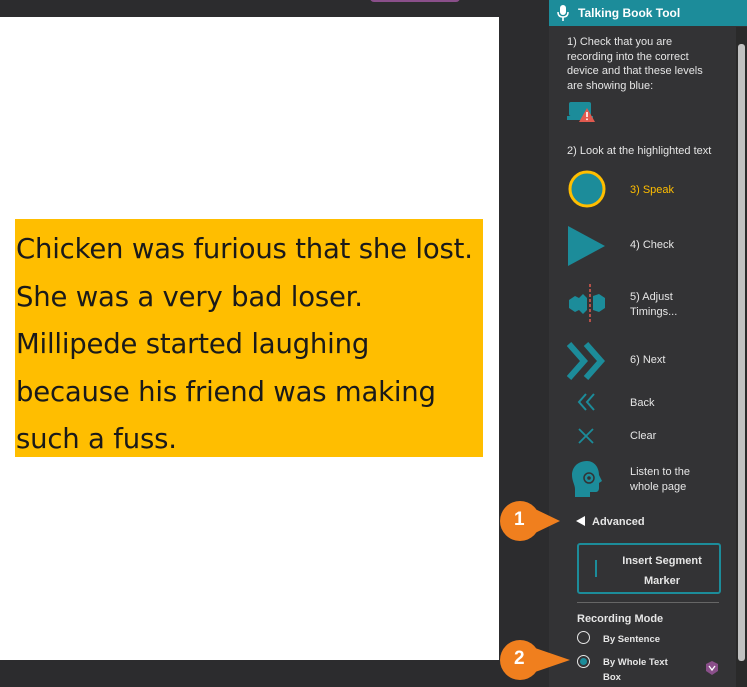 The height and width of the screenshot is (687, 747). Describe the element at coordinates (583, 661) in the screenshot. I see `by-whole-text-box-radio` at that location.